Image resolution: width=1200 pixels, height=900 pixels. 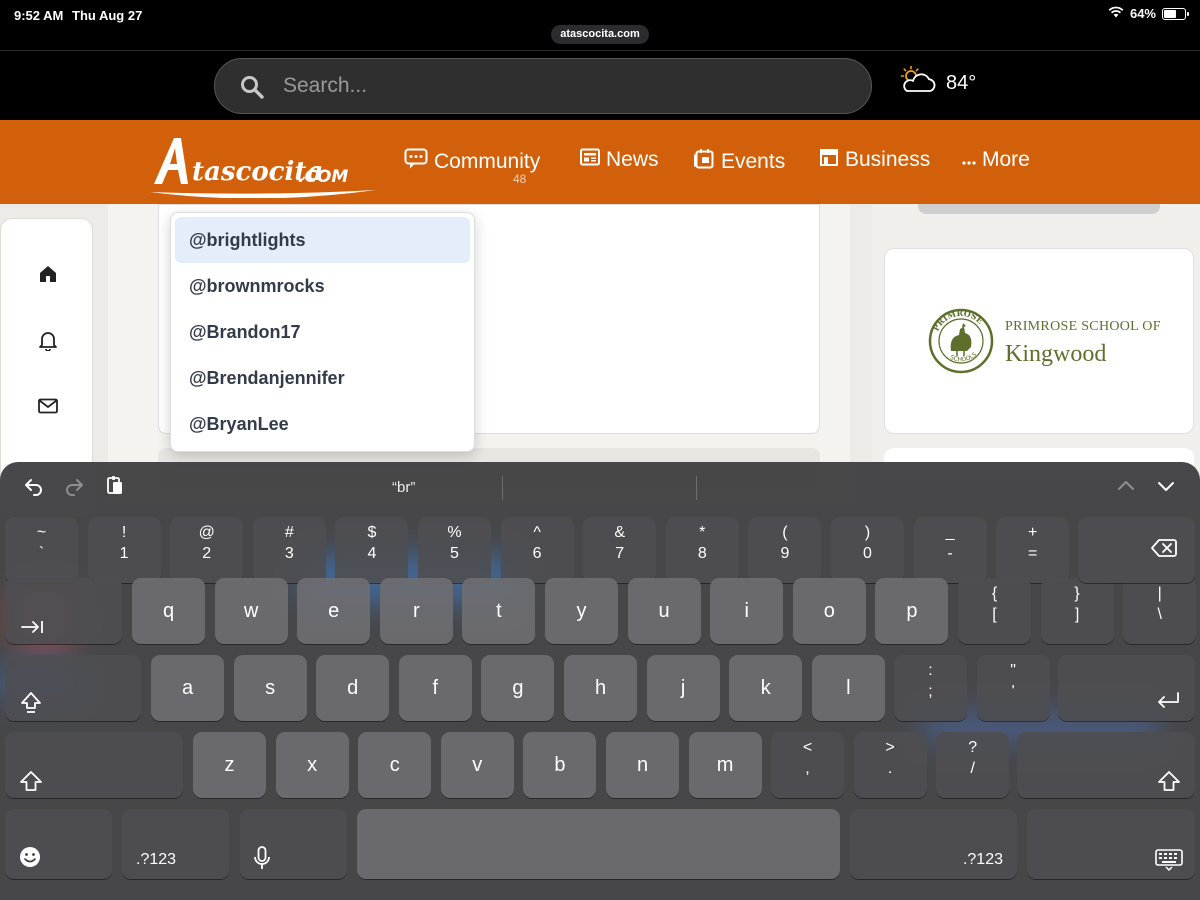 I want to click on letter-key: q, so click(x=168, y=611).